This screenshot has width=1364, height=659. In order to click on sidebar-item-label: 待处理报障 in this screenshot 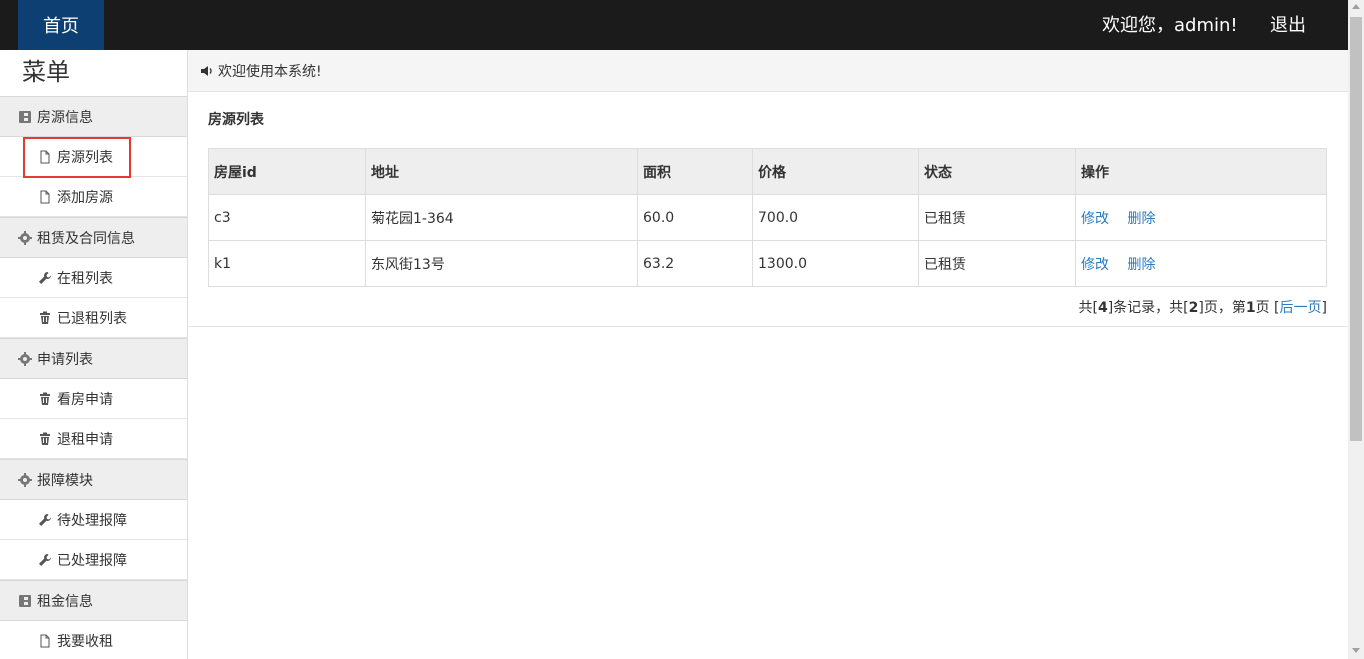, I will do `click(92, 520)`.